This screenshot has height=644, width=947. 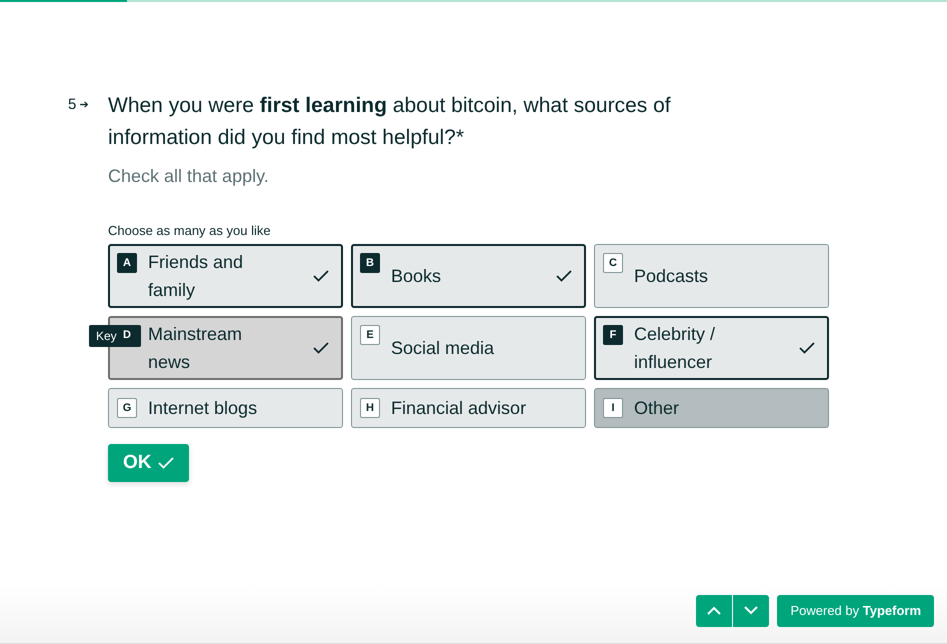 I want to click on key-hint: H, so click(x=370, y=408).